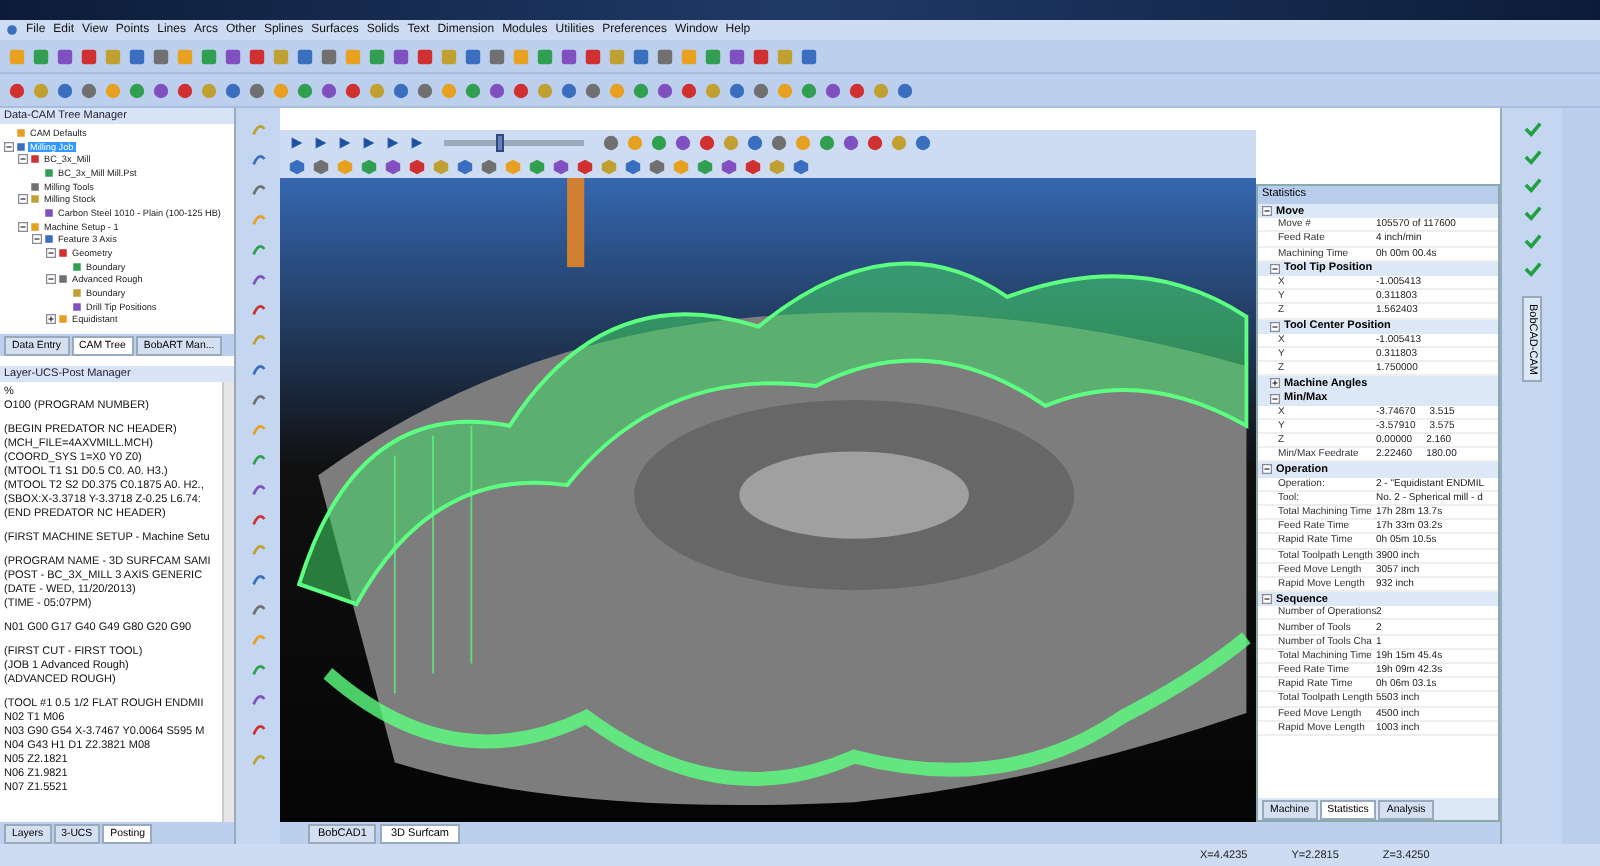  I want to click on scrollbar, so click(228, 602).